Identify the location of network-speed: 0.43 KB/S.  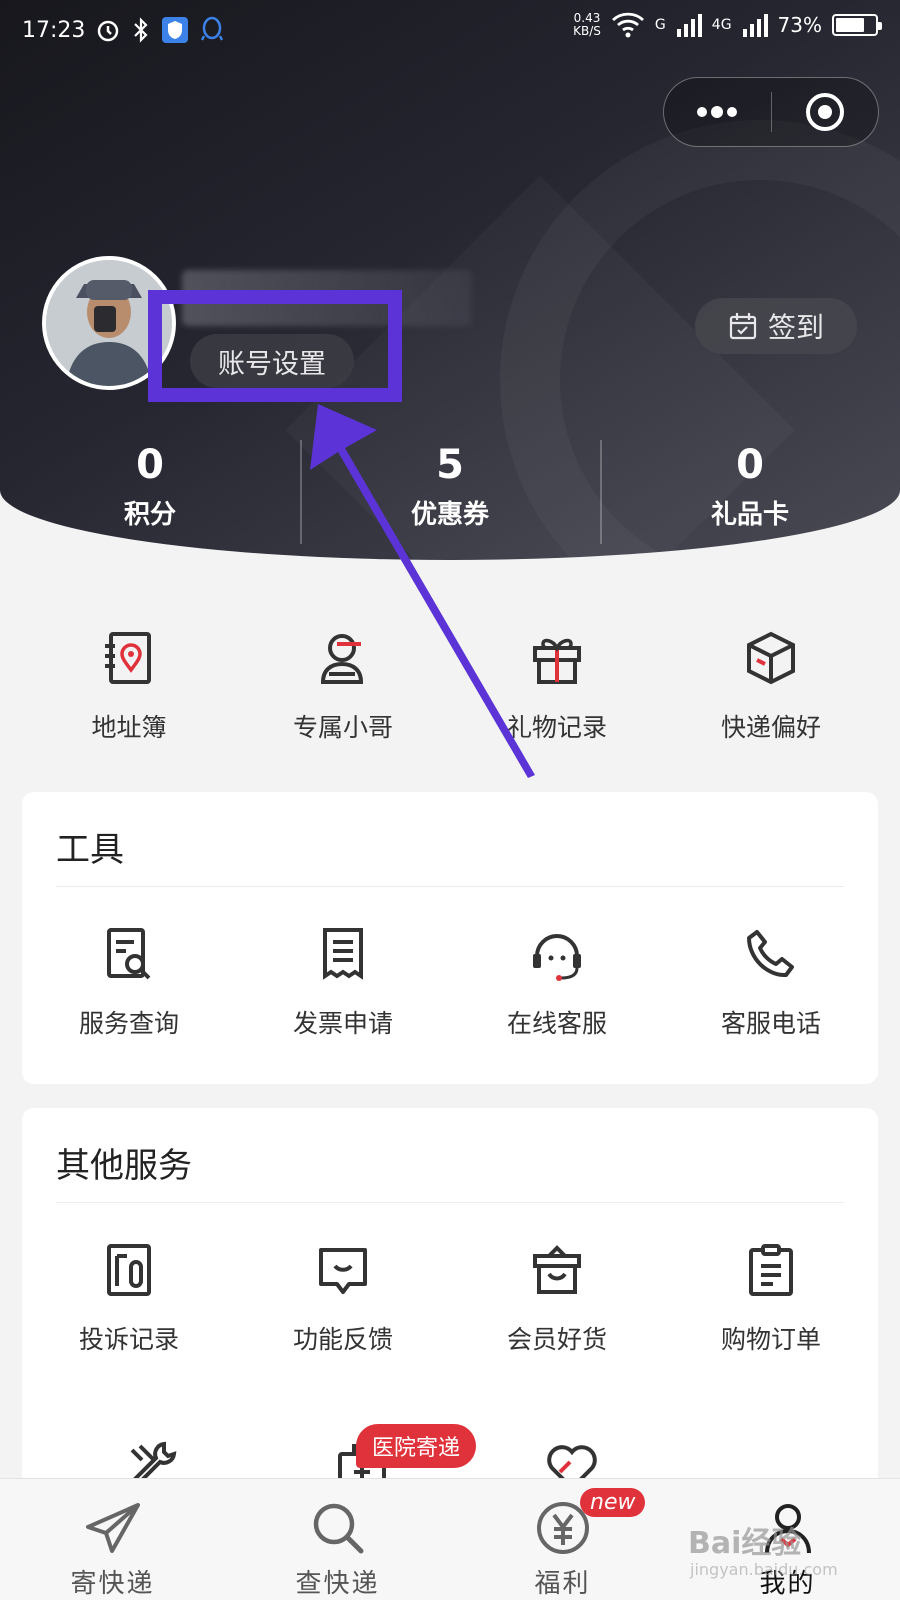
(587, 24).